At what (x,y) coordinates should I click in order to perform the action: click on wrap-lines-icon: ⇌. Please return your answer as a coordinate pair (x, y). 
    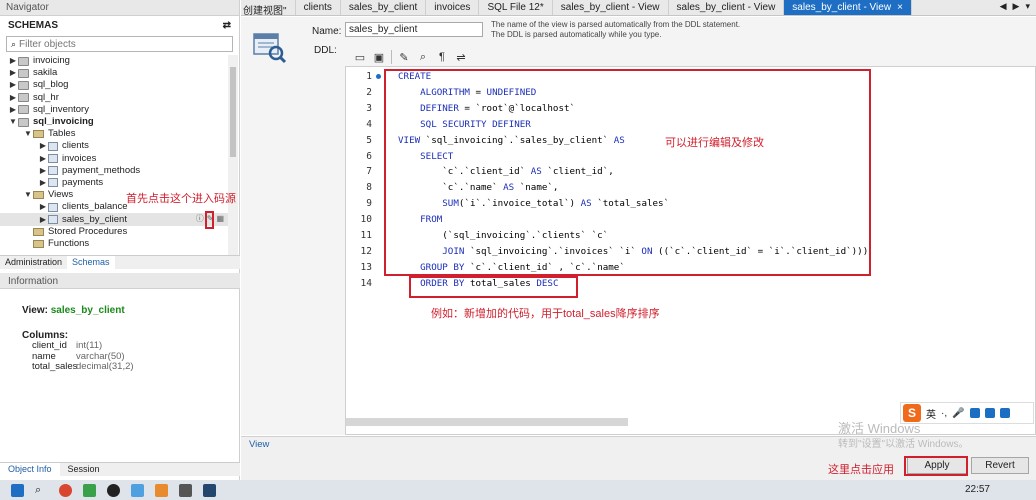
    Looking at the image, I should click on (461, 57).